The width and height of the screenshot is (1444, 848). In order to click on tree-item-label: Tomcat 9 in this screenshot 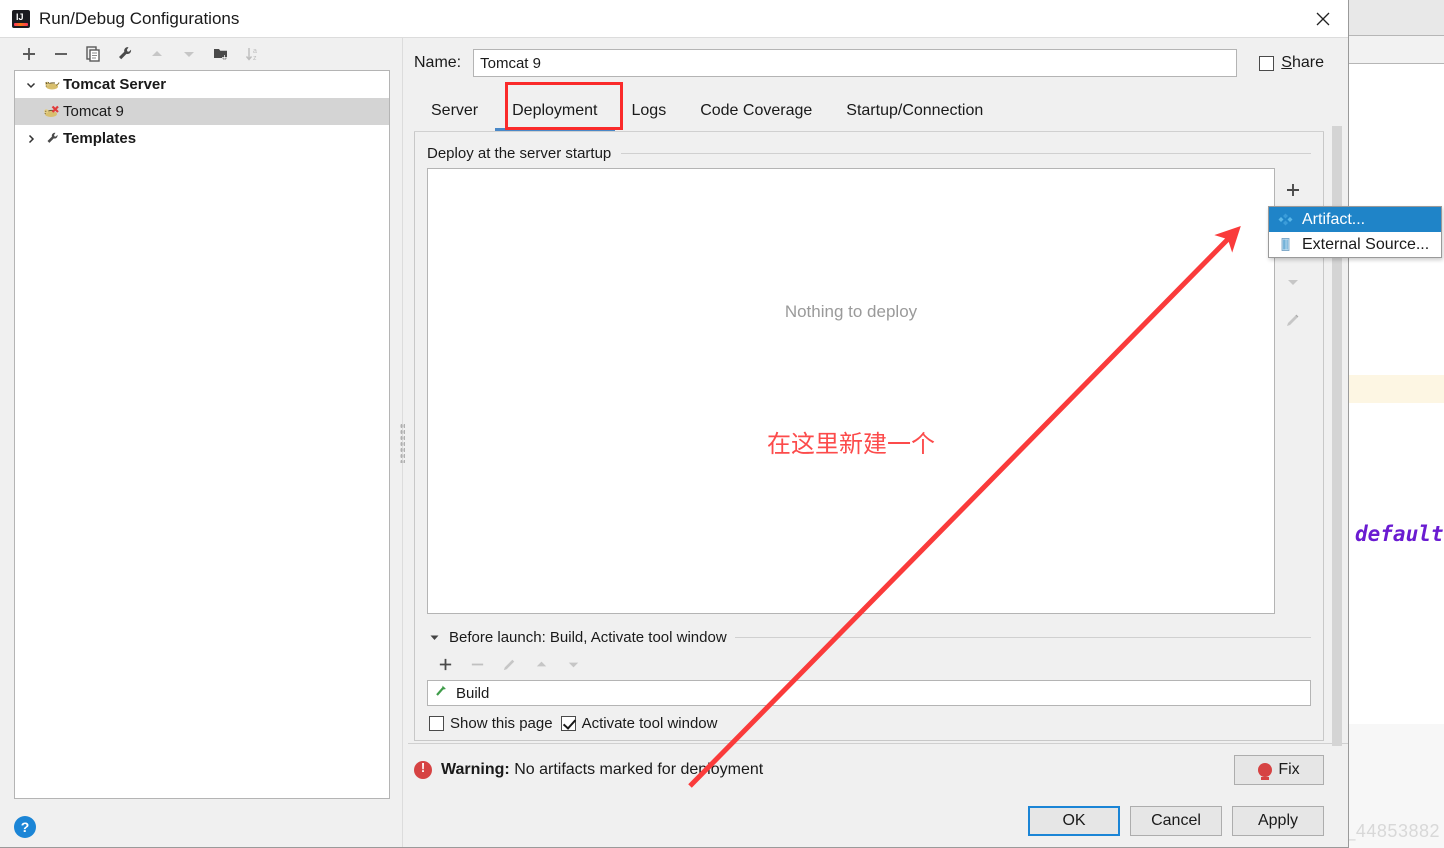, I will do `click(93, 111)`.